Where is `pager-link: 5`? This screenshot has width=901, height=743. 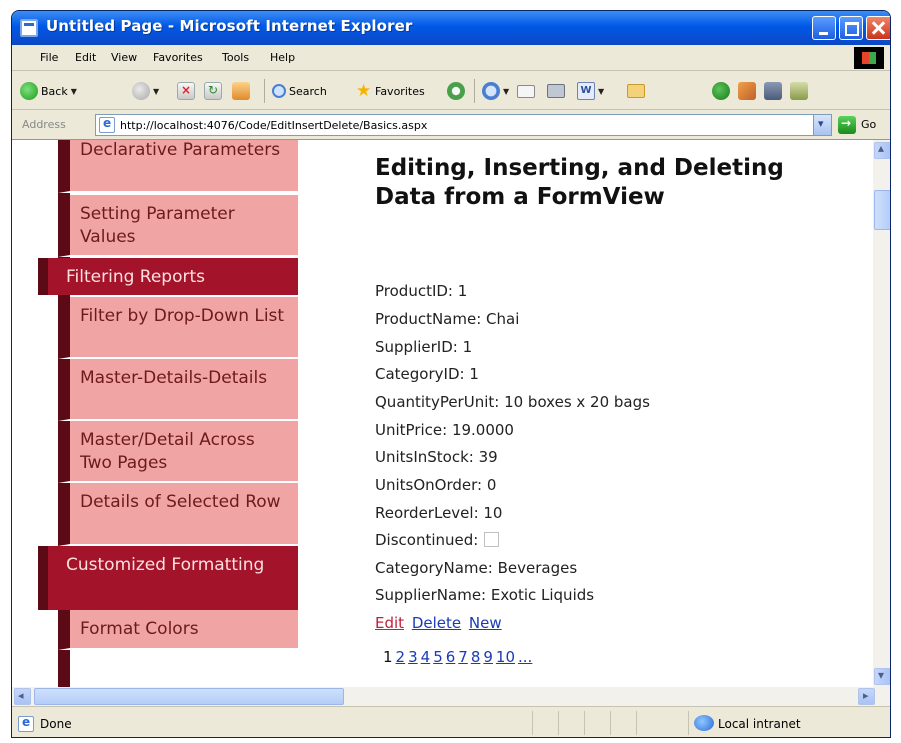
pager-link: 5 is located at coordinates (438, 657).